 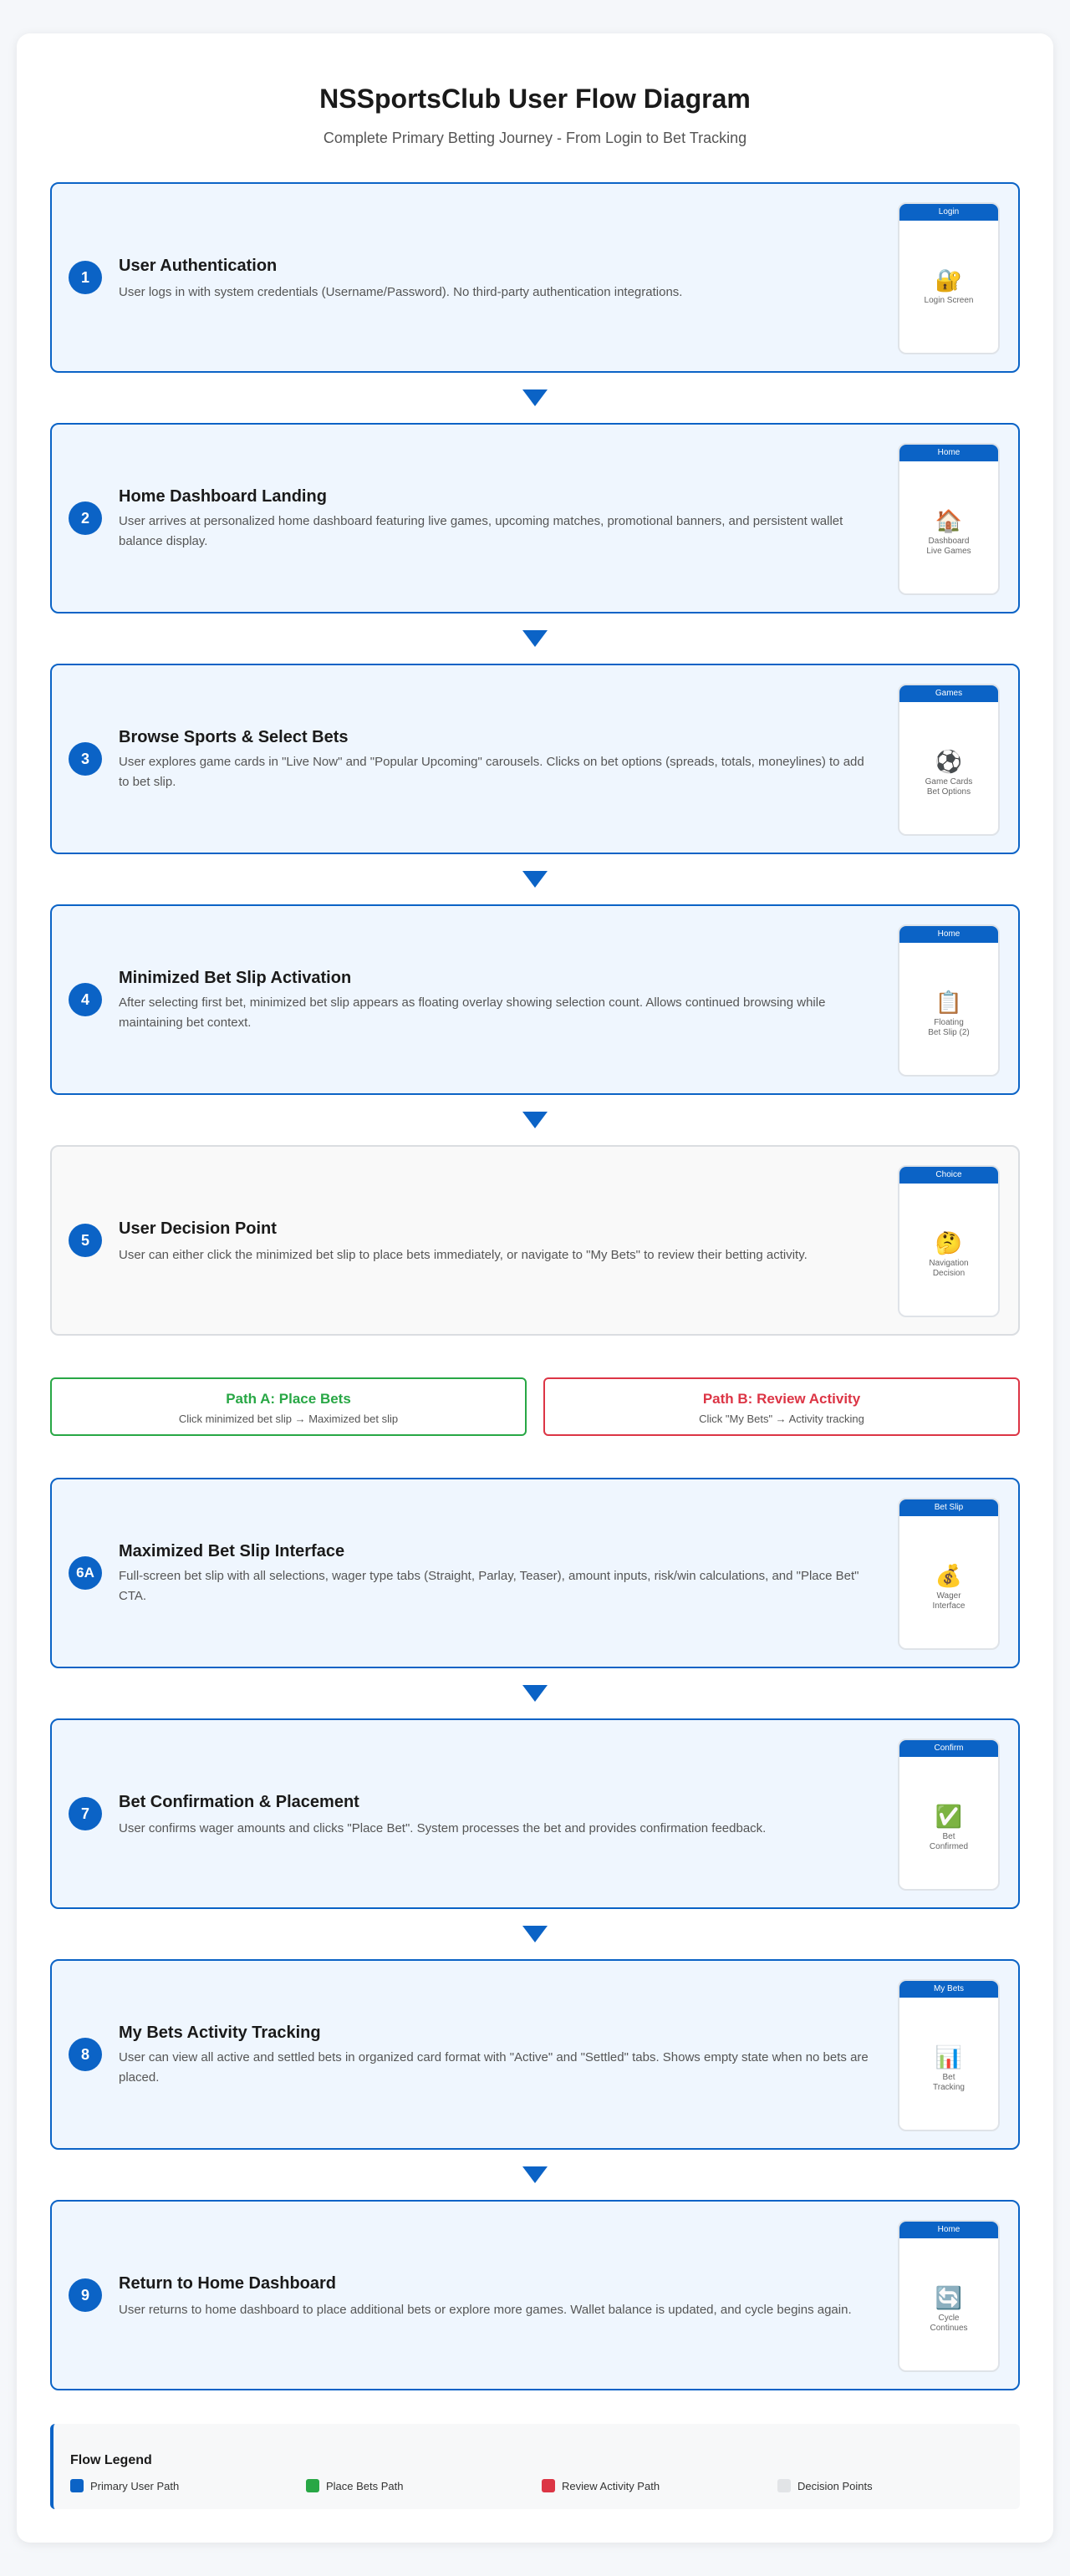 I want to click on step-number-badge: 6A, so click(x=85, y=1573).